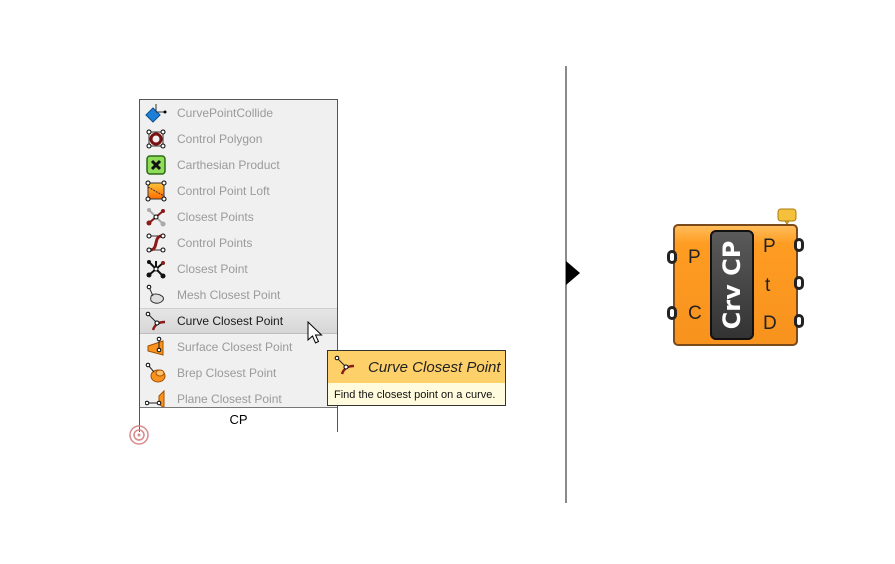 This screenshot has height=564, width=895. I want to click on menu-item-label: CurvePointCollide, so click(225, 113).